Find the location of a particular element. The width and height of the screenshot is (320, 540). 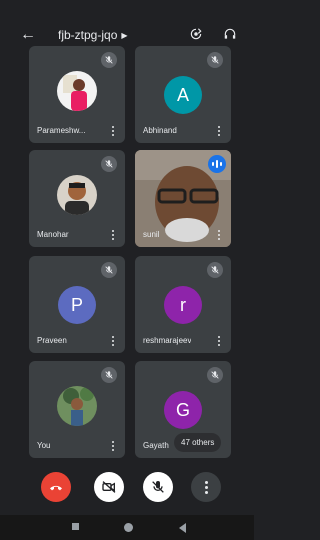

participant-name: Abhinand is located at coordinates (160, 130).